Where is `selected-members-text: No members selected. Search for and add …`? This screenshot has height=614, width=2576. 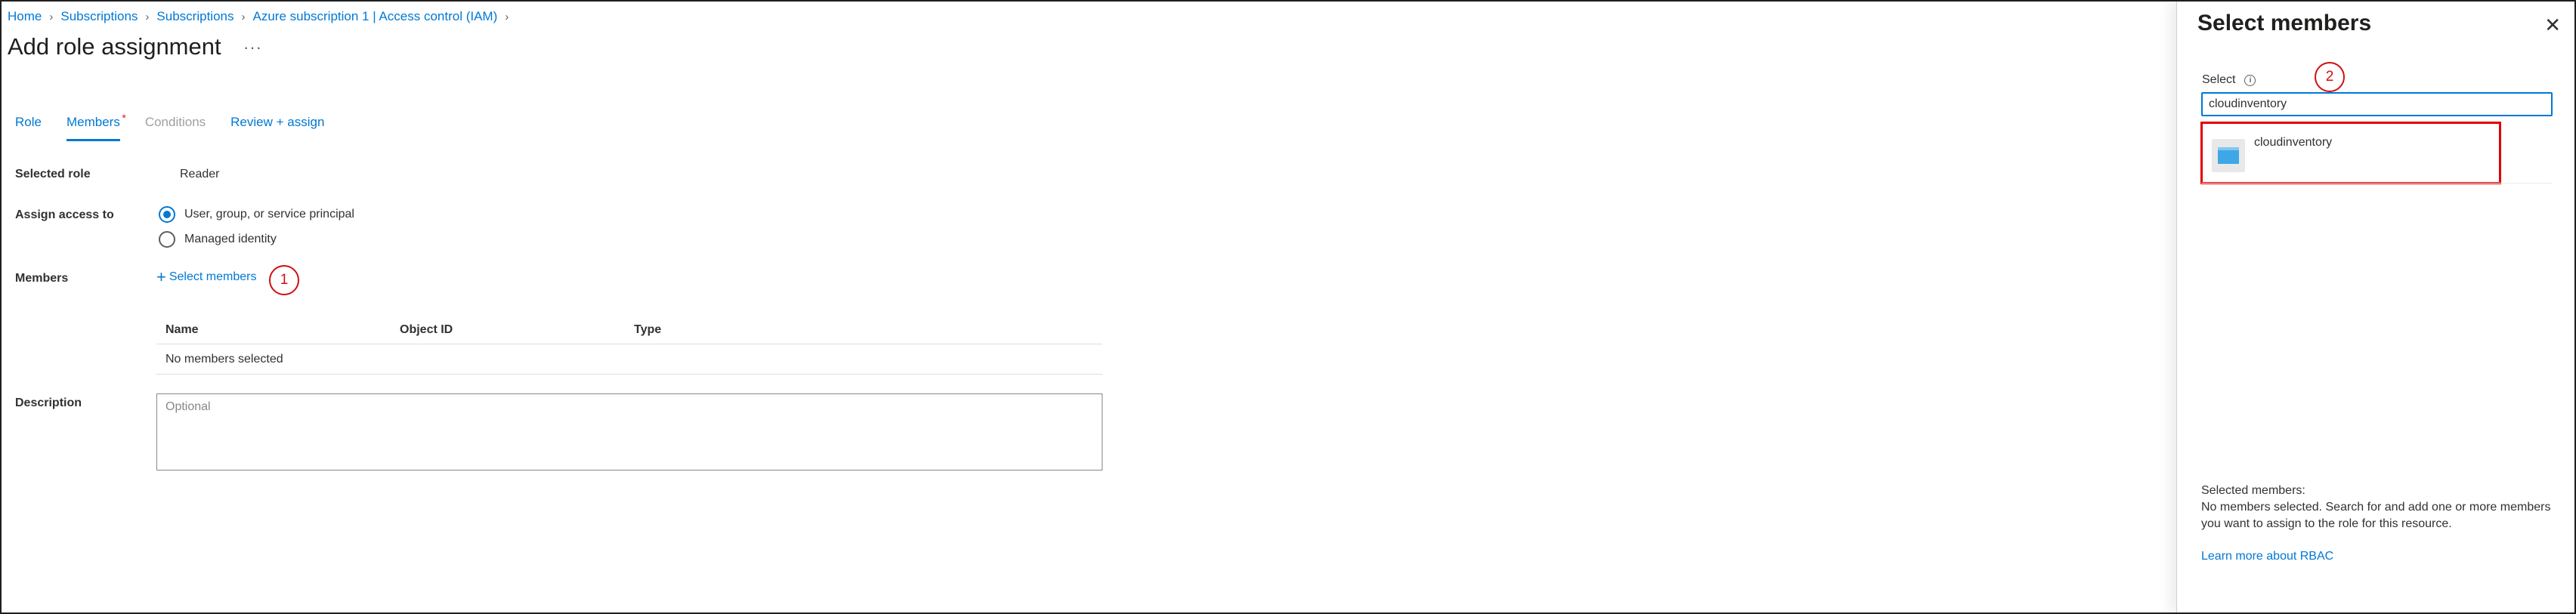 selected-members-text: No members selected. Search for and add … is located at coordinates (2376, 515).